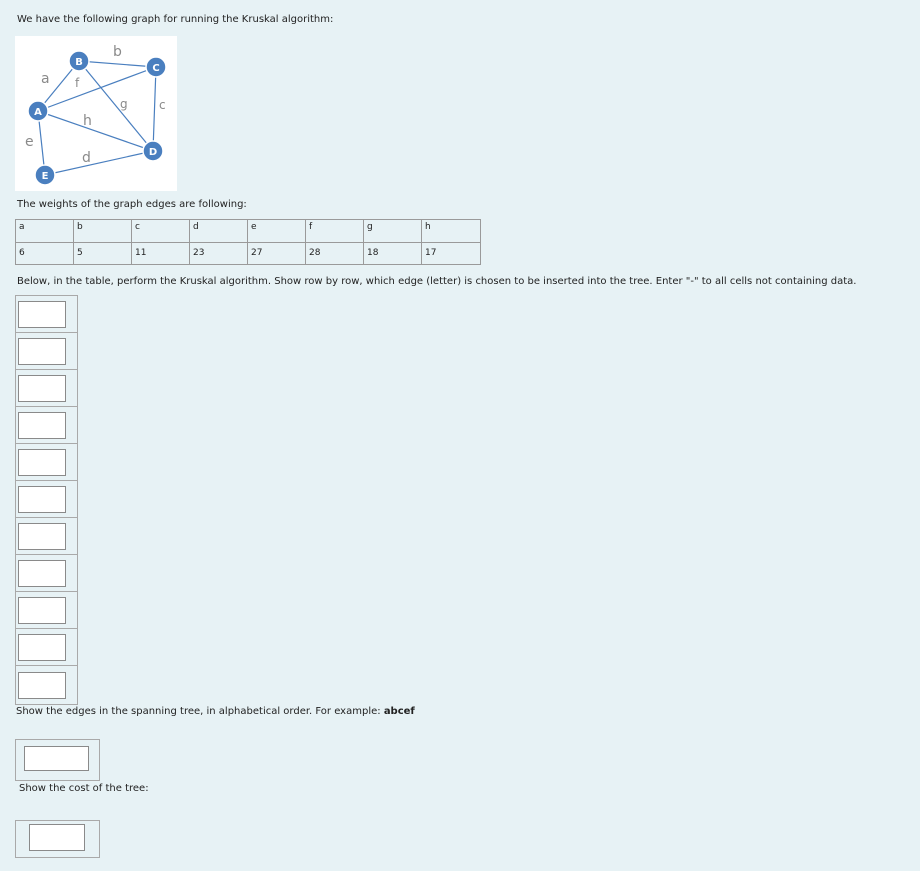  I want to click on kruskal-steps-table, so click(46, 500).